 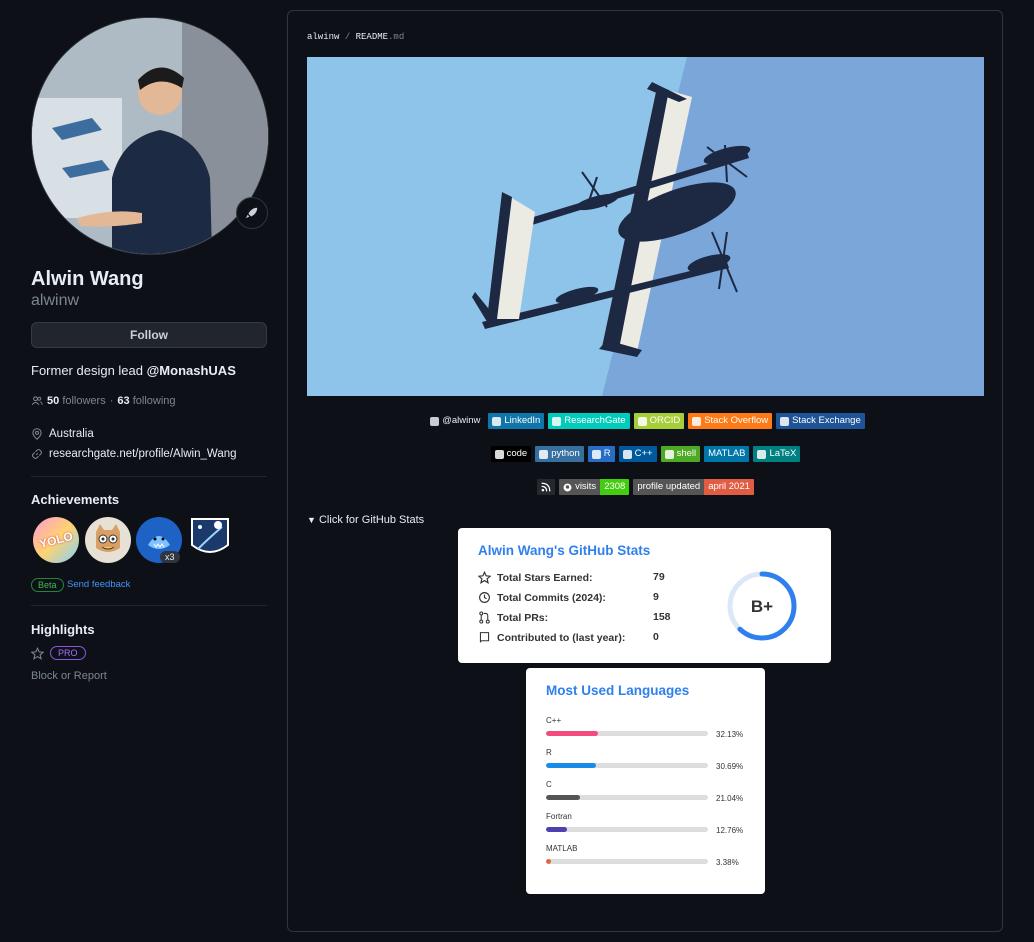 What do you see at coordinates (730, 798) in the screenshot?
I see `language-percent: 21.04%` at bounding box center [730, 798].